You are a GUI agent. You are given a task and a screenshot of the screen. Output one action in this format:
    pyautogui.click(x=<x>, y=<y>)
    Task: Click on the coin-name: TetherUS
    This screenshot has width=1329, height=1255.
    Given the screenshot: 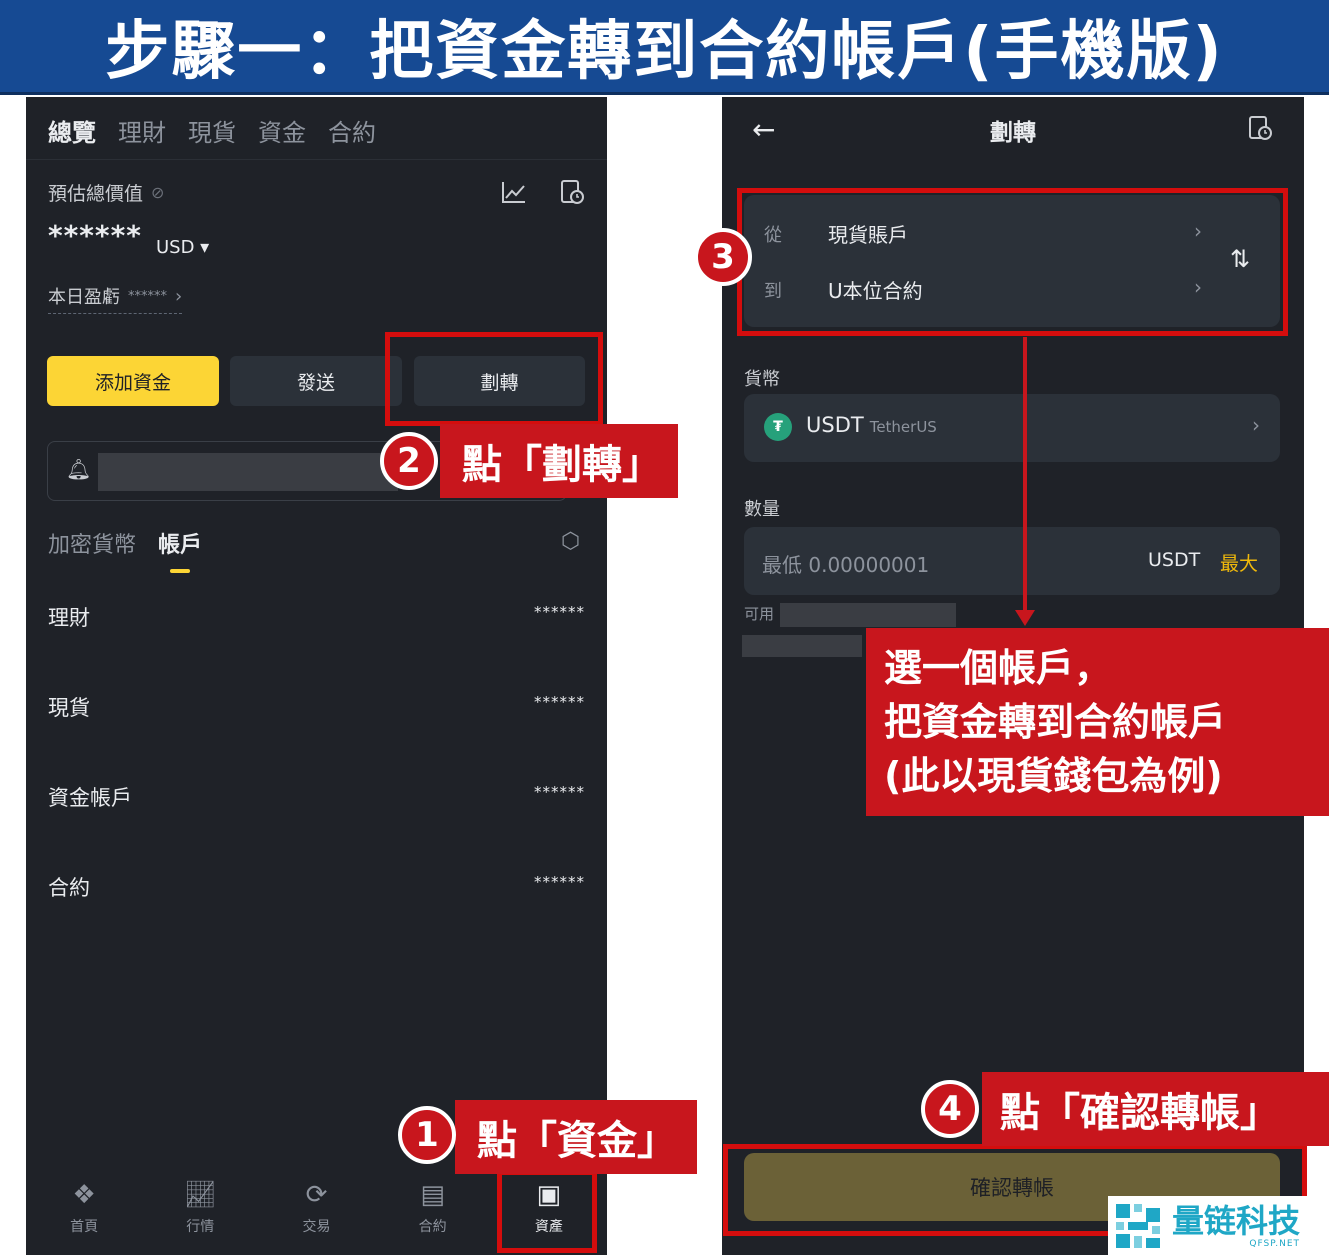 What is the action you would take?
    pyautogui.click(x=903, y=427)
    